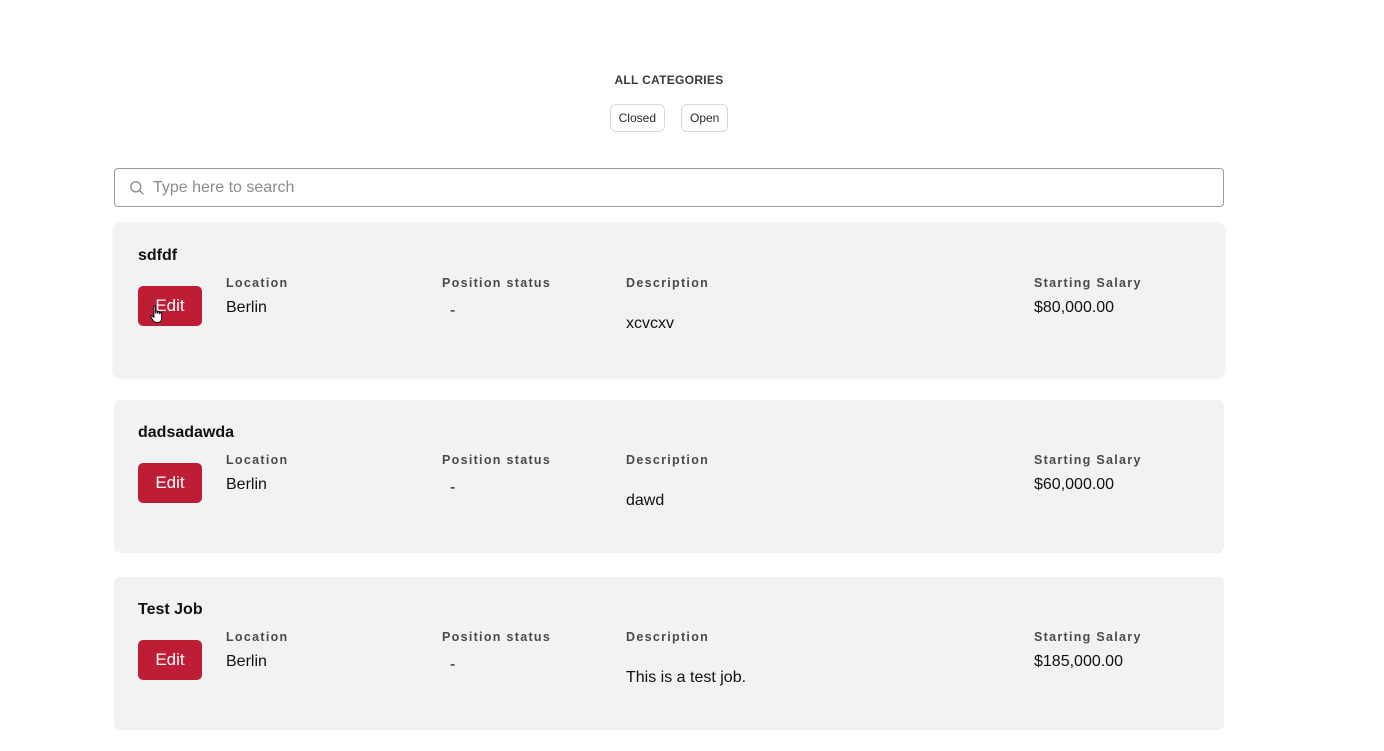  I want to click on starting-salary-value: $185,000.00, so click(1078, 661).